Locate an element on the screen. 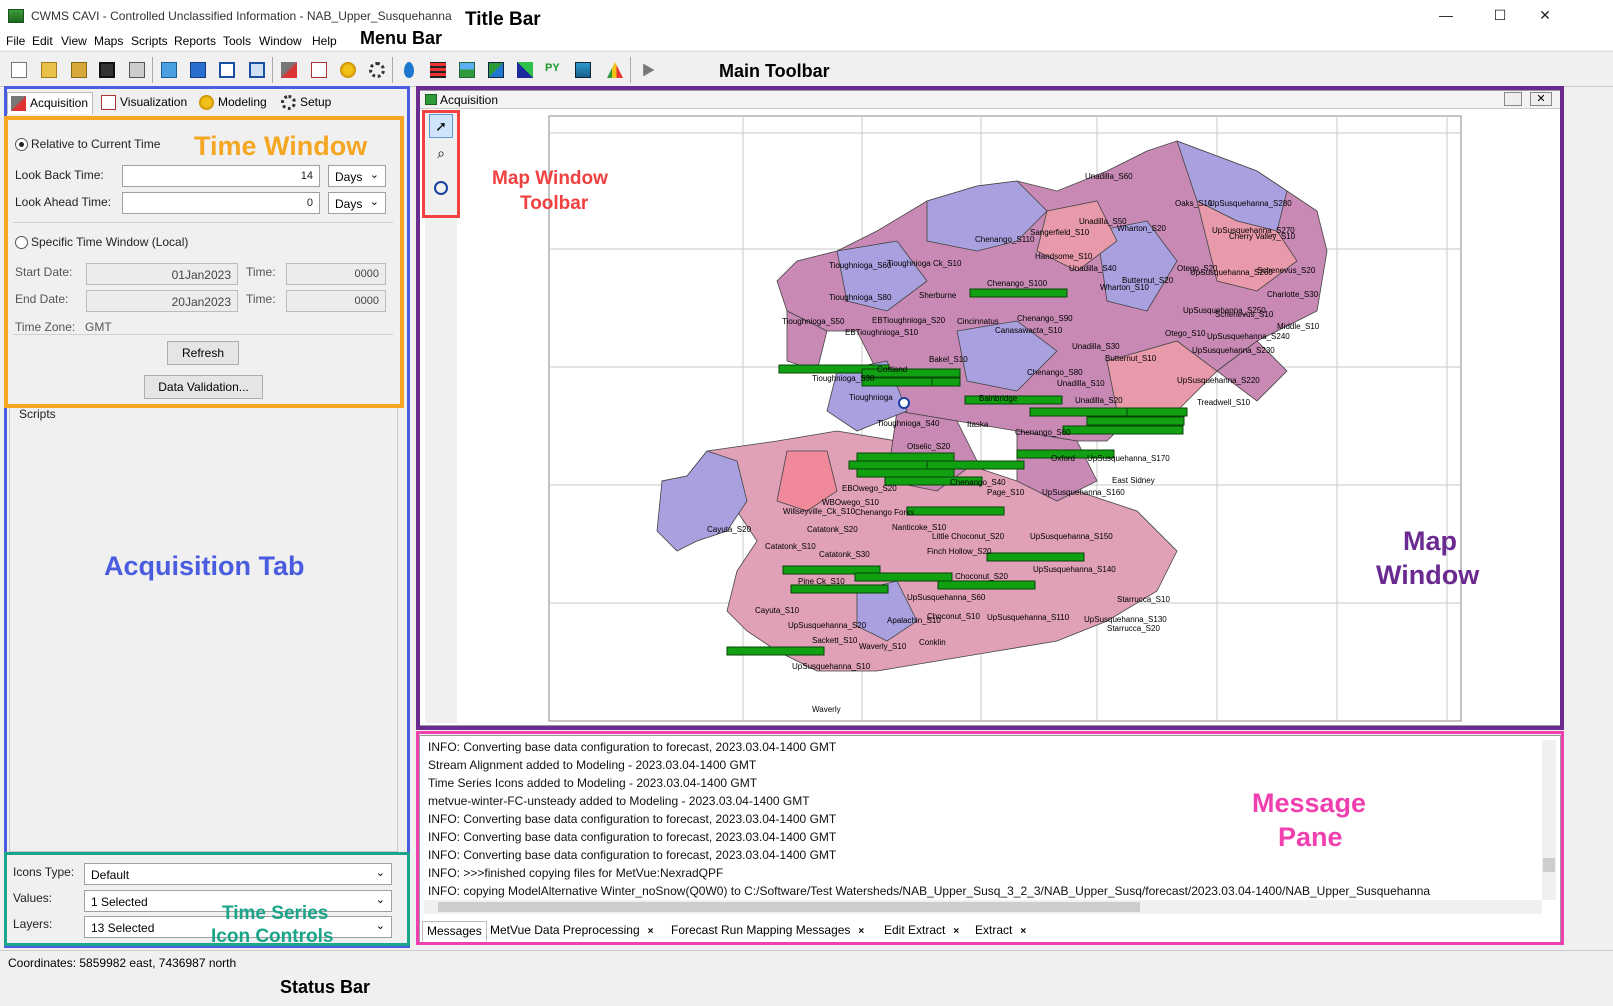 The height and width of the screenshot is (1006, 1613). look-ahead-input: 0 is located at coordinates (221, 203).